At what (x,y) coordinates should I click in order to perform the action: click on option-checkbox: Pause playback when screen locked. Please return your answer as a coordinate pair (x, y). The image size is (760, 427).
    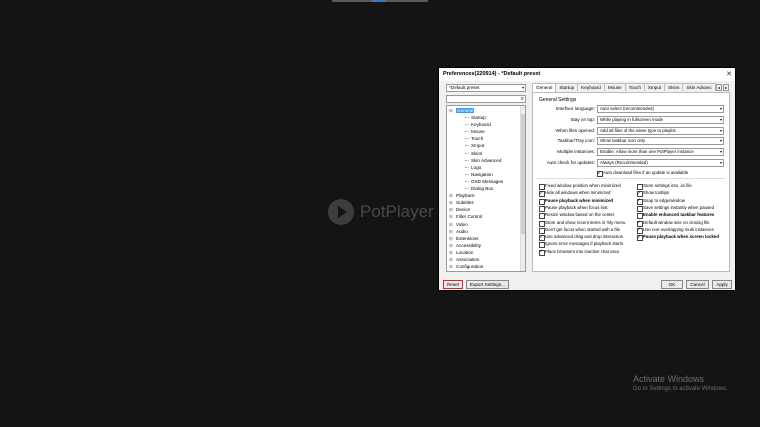
    Looking at the image, I should click on (678, 238).